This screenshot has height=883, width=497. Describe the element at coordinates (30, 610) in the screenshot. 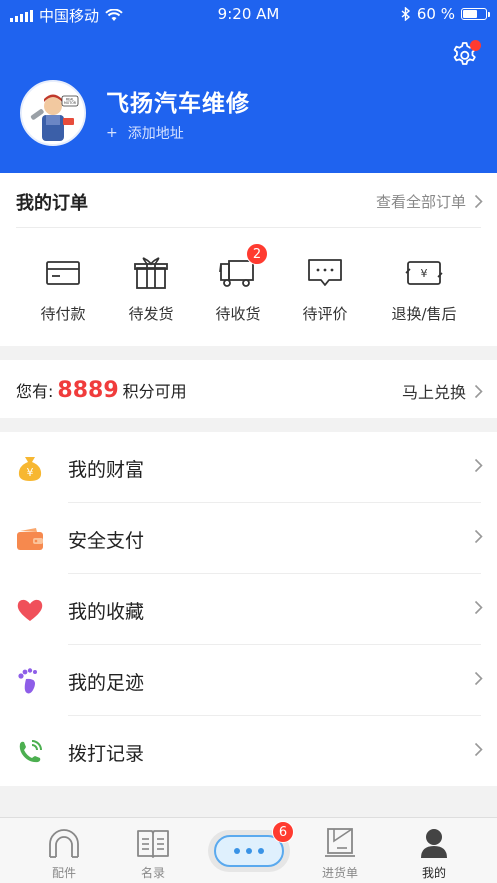

I see `heart-icon` at that location.